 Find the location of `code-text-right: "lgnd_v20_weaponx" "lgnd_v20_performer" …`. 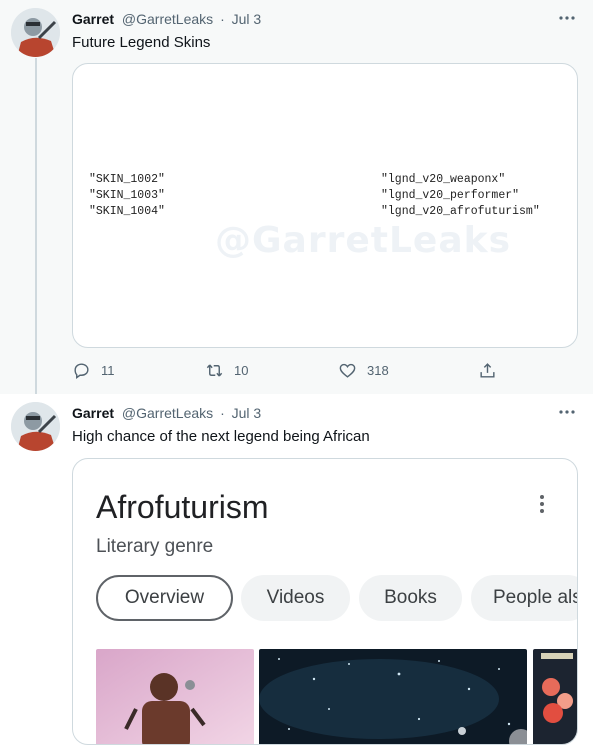

code-text-right: "lgnd_v20_weaponx" "lgnd_v20_performer" … is located at coordinates (460, 195).